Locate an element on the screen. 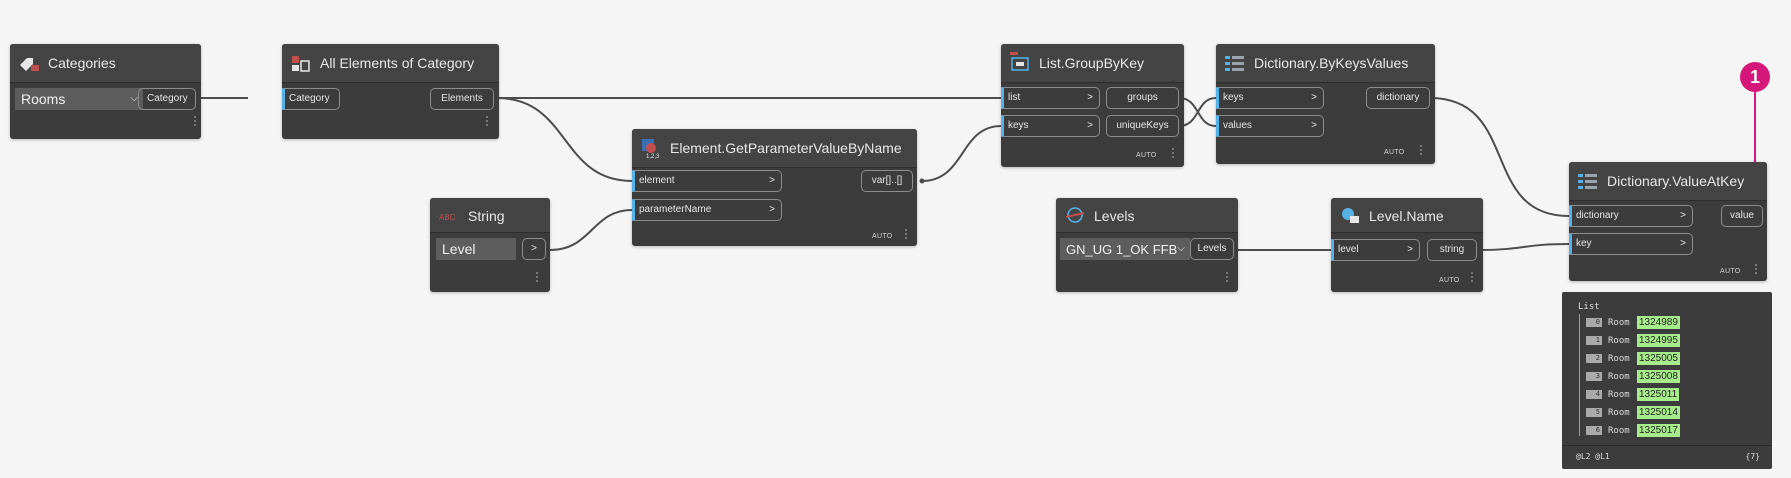 The image size is (1791, 478). node-categories: Categories Rooms ⌵ Category is located at coordinates (105, 91).